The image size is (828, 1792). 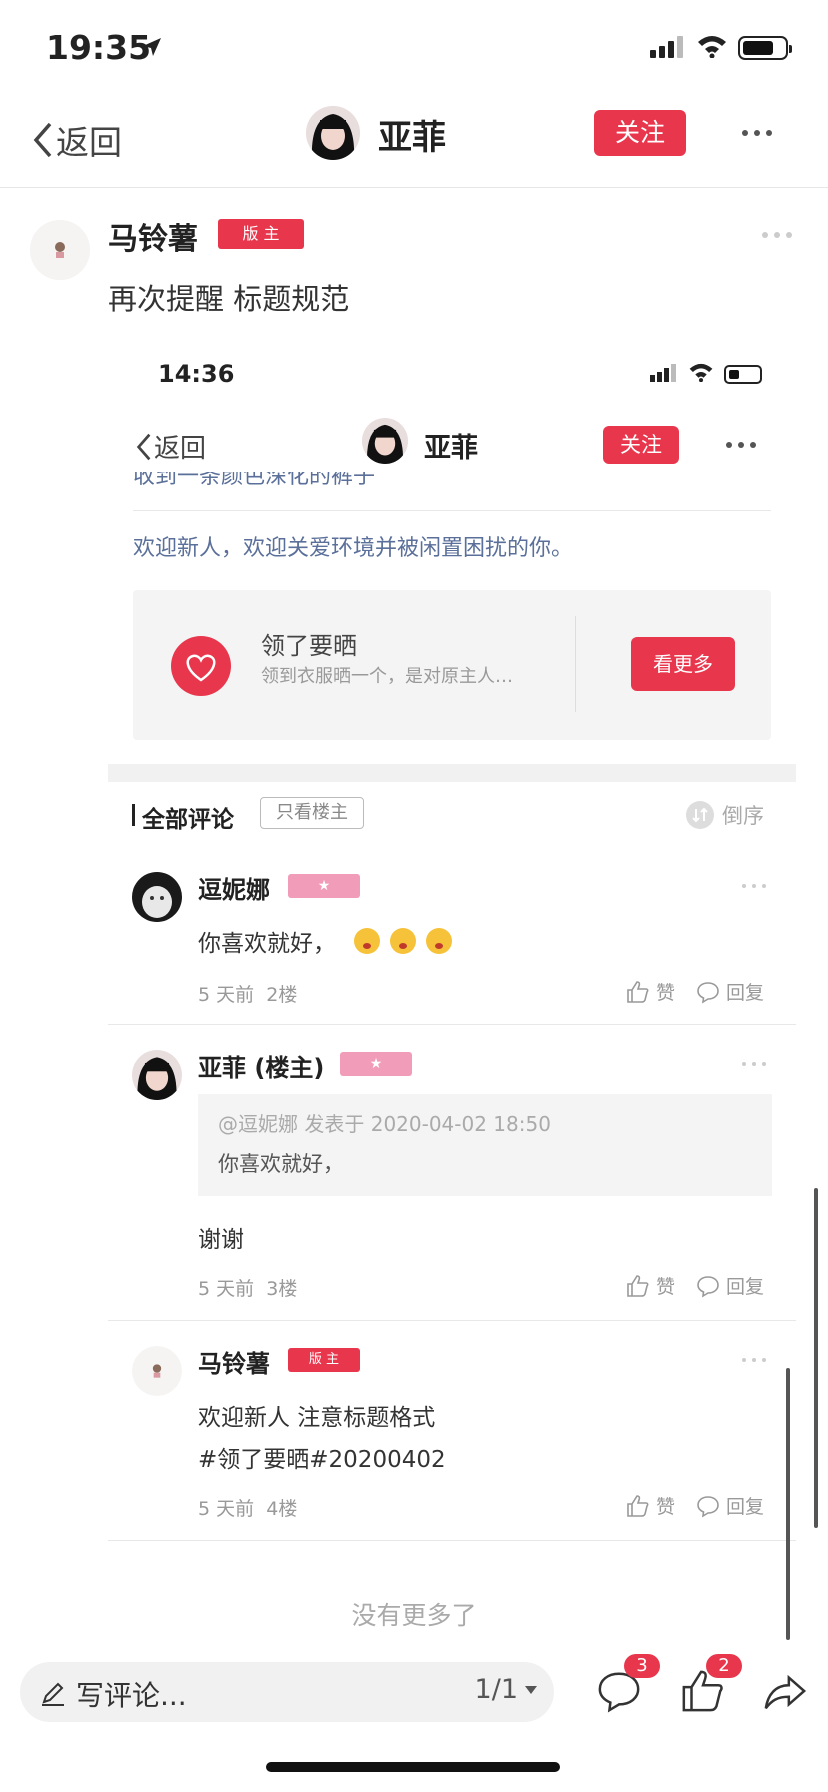 I want to click on card-title: 领了要晒, so click(x=309, y=646).